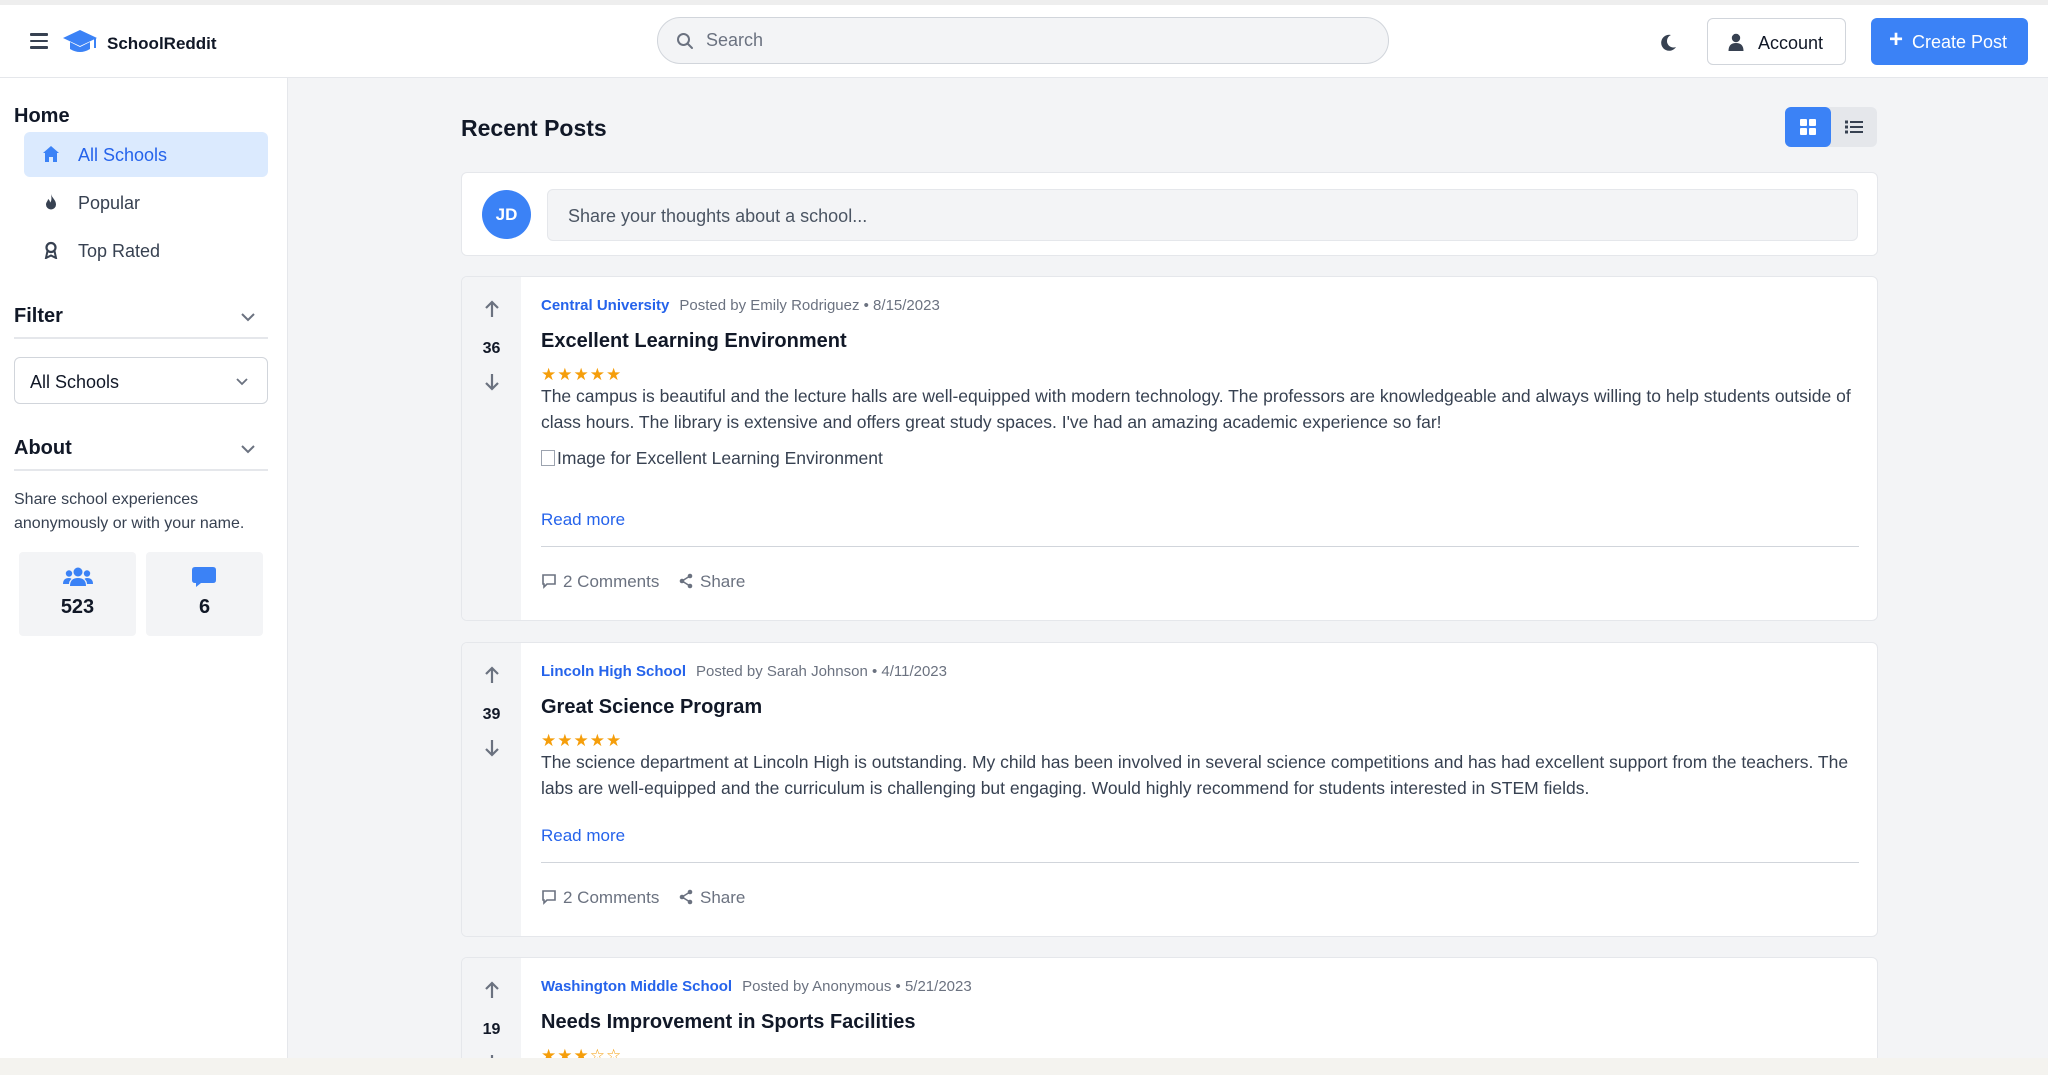 This screenshot has height=1075, width=2048. Describe the element at coordinates (141, 380) in the screenshot. I see `school-filter-select: All Schools` at that location.